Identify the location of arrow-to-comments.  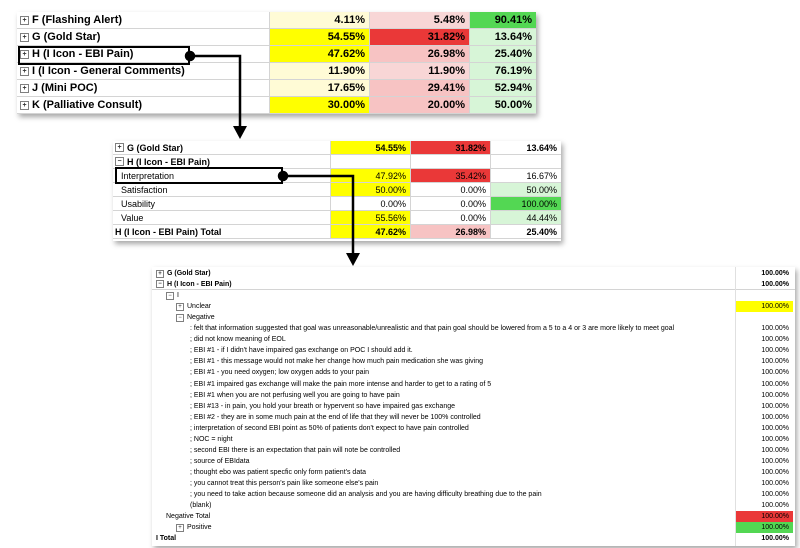
(316, 212).